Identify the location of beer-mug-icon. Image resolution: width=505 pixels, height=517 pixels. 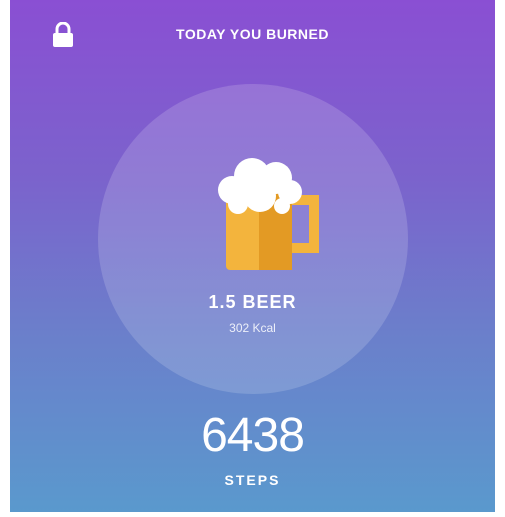
(268, 214).